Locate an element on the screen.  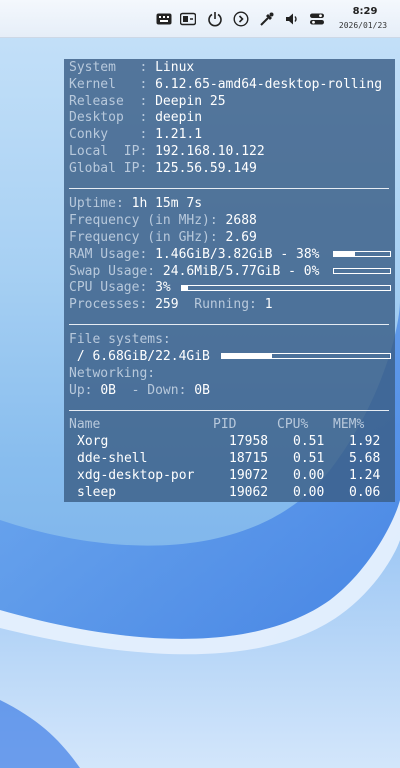
process-row: xdg-desktop-por 19072 0.00 1.24 is located at coordinates (229, 476).